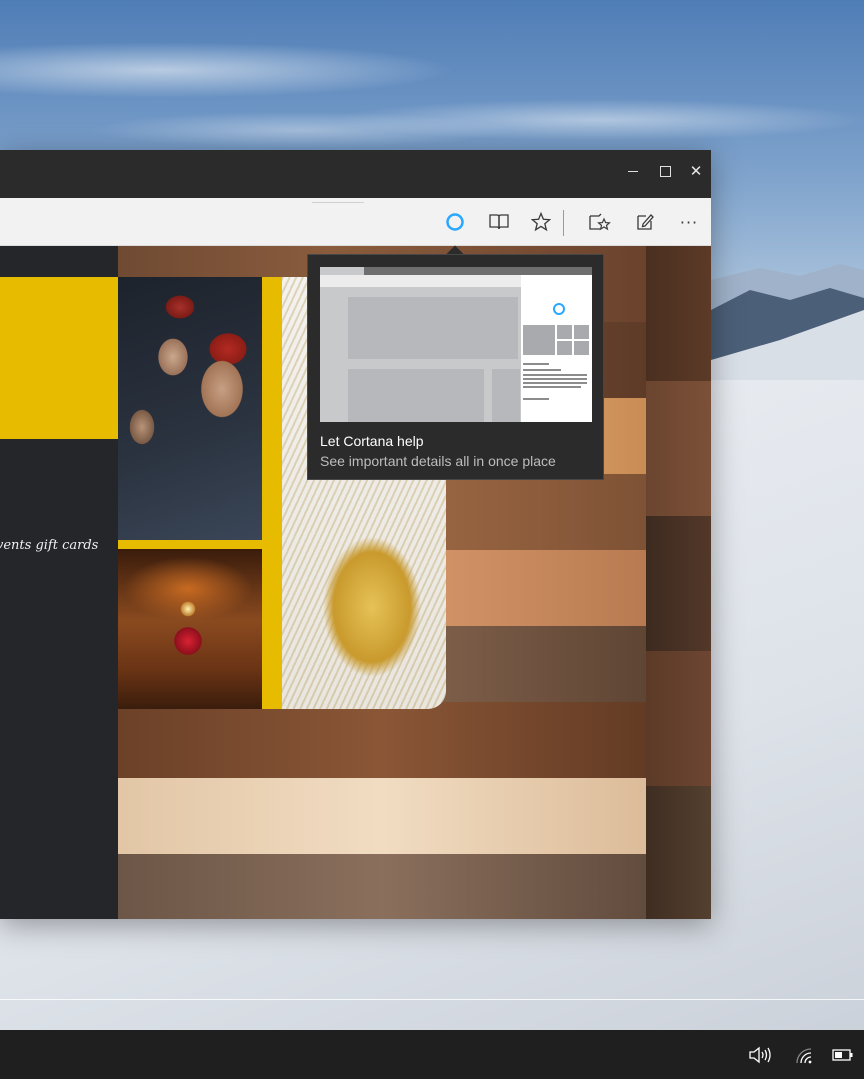 This screenshot has width=864, height=1079. I want to click on hub-button, so click(600, 222).